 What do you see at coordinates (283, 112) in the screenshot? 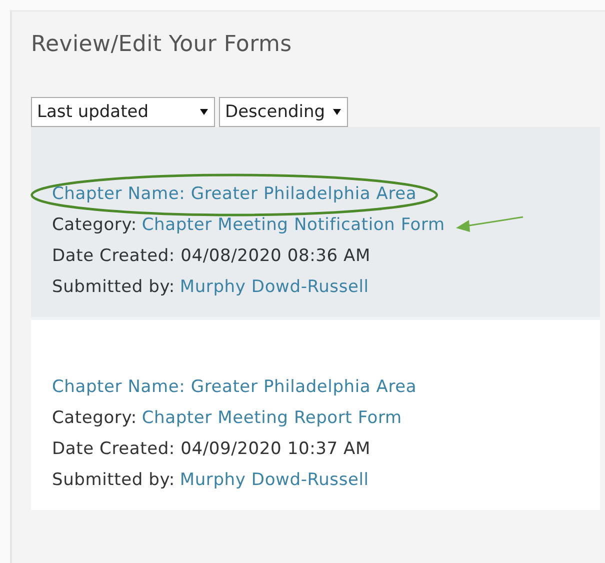
I see `sort-dropdown: Descending` at bounding box center [283, 112].